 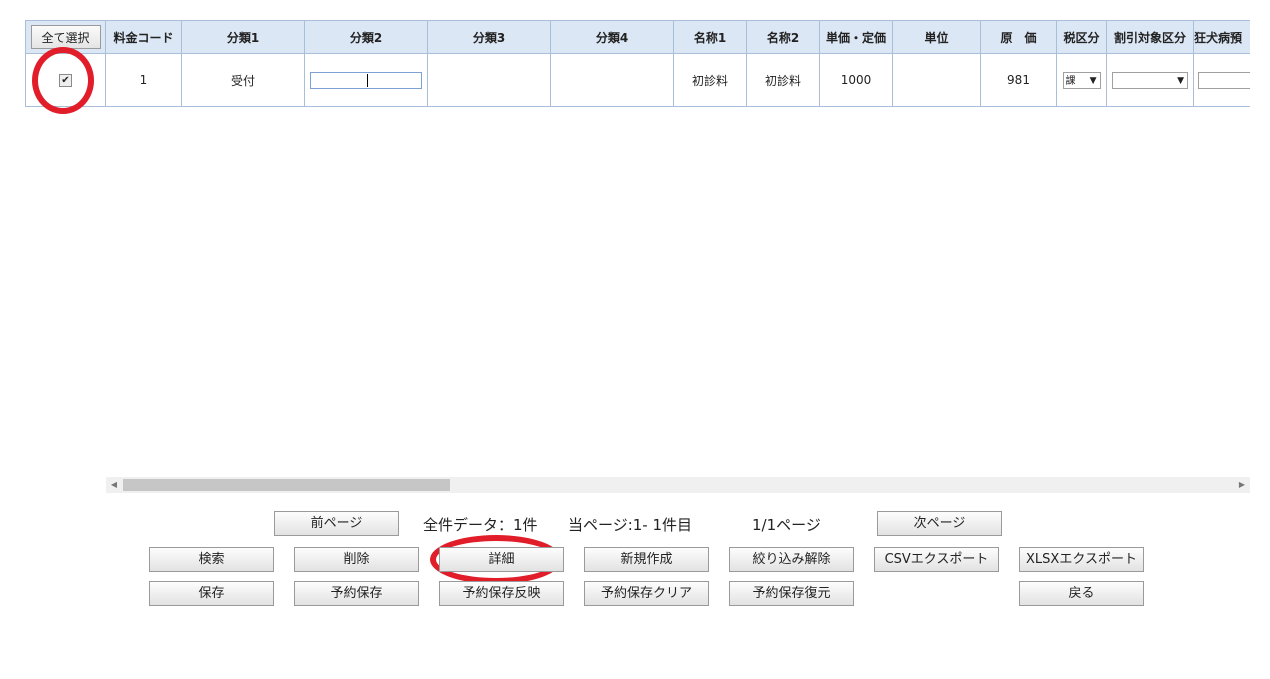 What do you see at coordinates (710, 37) in the screenshot?
I see `col-header-name1: 名称1` at bounding box center [710, 37].